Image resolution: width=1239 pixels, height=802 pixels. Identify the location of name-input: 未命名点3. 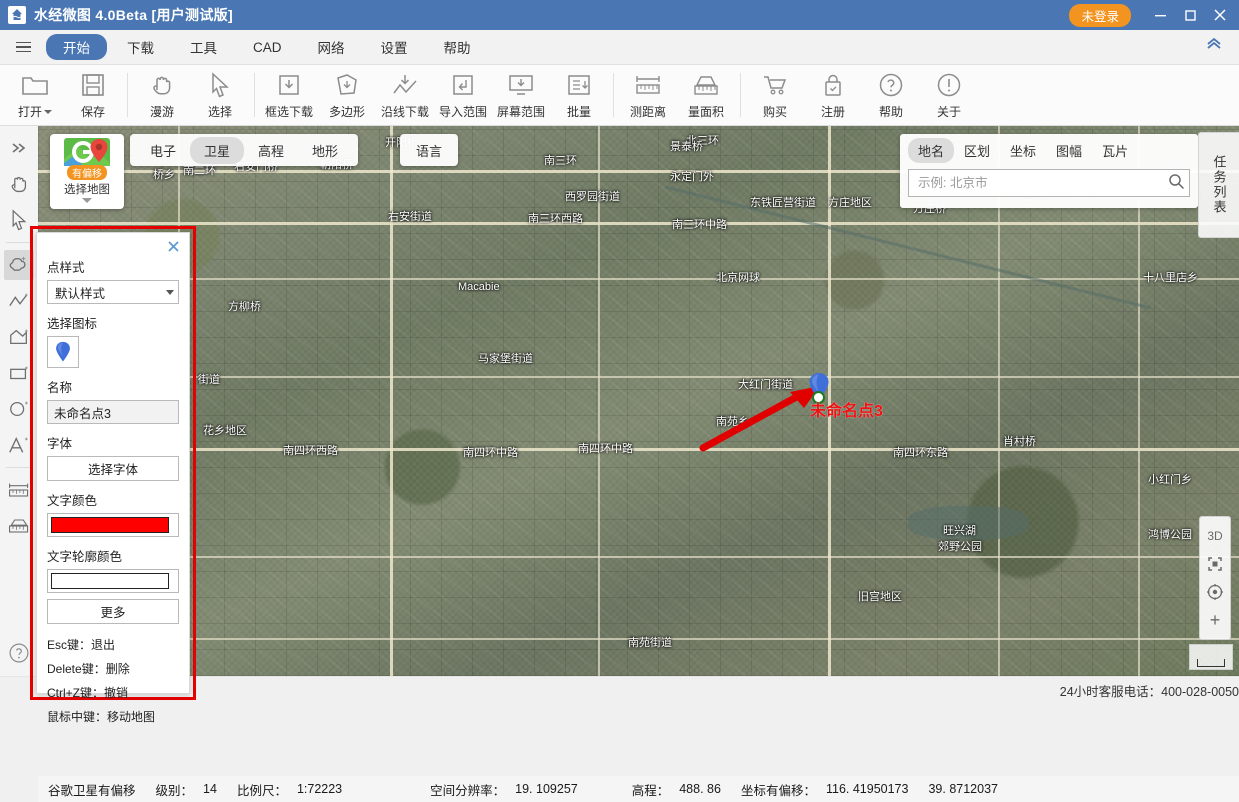
(113, 412).